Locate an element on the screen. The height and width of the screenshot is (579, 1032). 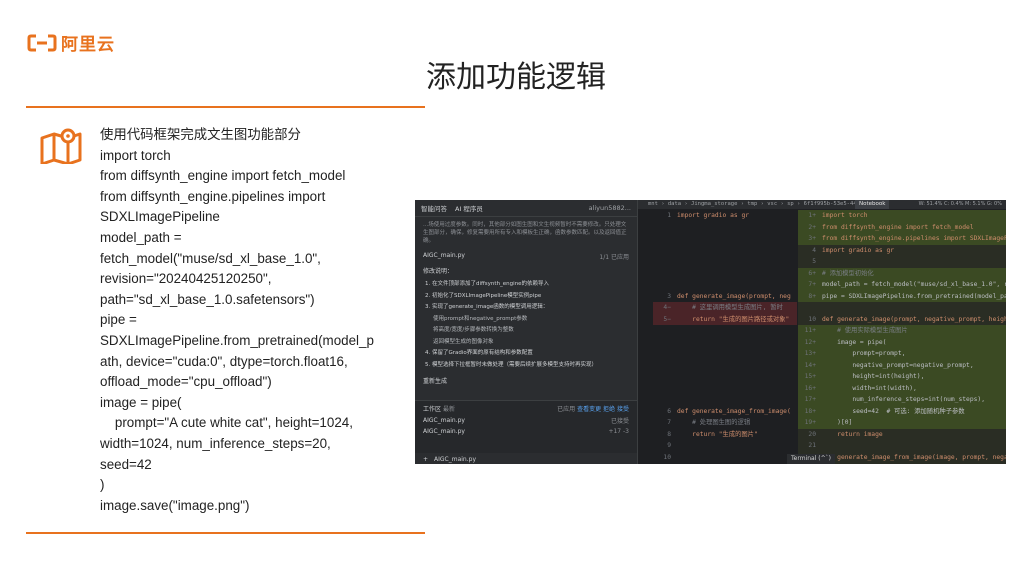
view-changes-button: 查看变更 is located at coordinates (589, 409).